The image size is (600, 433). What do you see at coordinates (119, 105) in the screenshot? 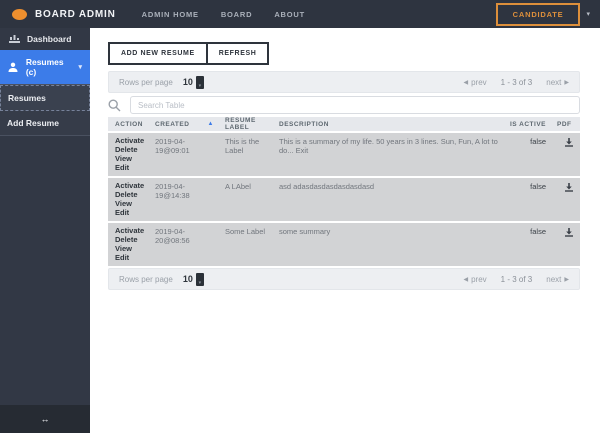
I see `search-icon` at bounding box center [119, 105].